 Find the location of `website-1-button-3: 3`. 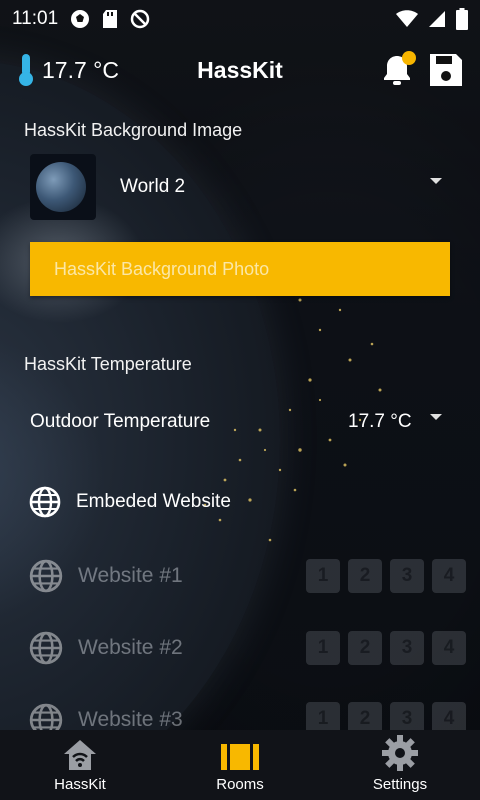

website-1-button-3: 3 is located at coordinates (407, 576).